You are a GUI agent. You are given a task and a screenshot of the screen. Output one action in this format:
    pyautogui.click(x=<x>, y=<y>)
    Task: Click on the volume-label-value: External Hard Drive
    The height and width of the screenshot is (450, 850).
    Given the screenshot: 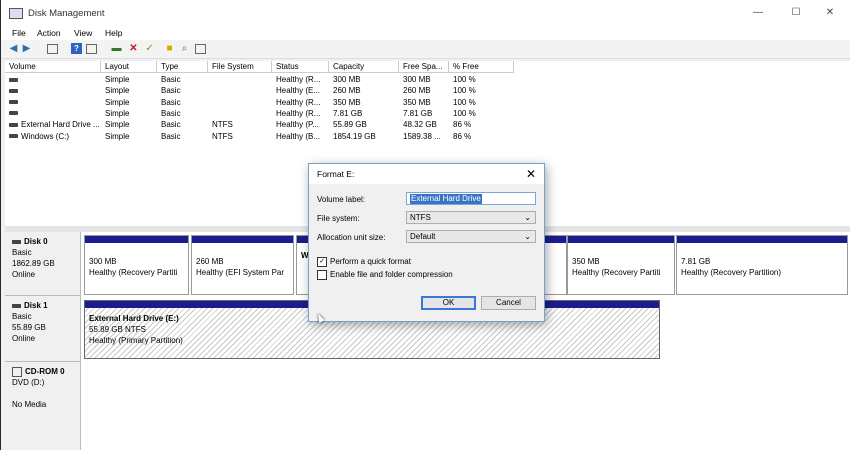 What is the action you would take?
    pyautogui.click(x=446, y=199)
    